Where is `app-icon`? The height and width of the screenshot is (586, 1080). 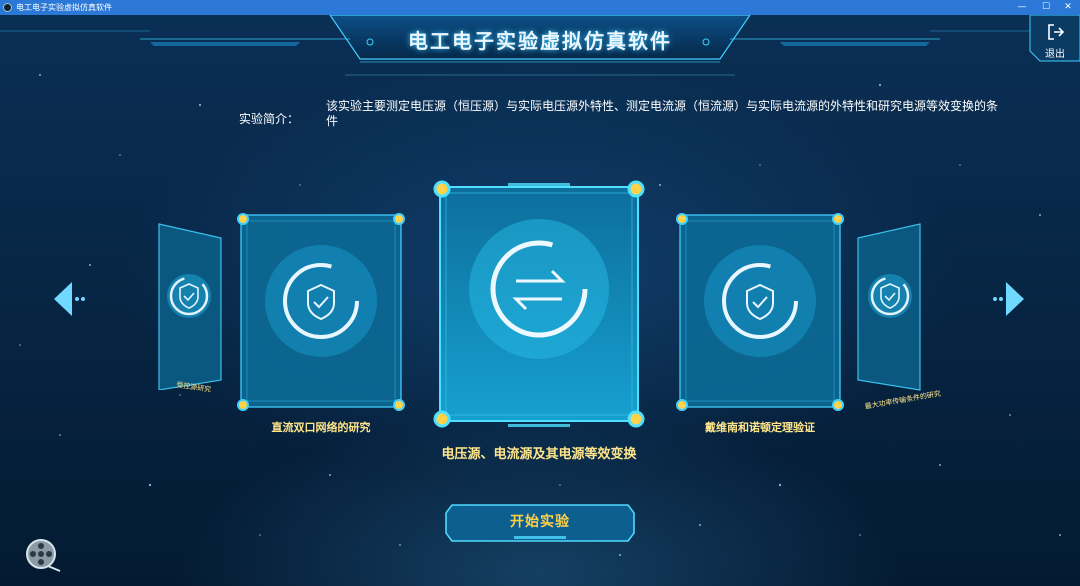 app-icon is located at coordinates (7, 7).